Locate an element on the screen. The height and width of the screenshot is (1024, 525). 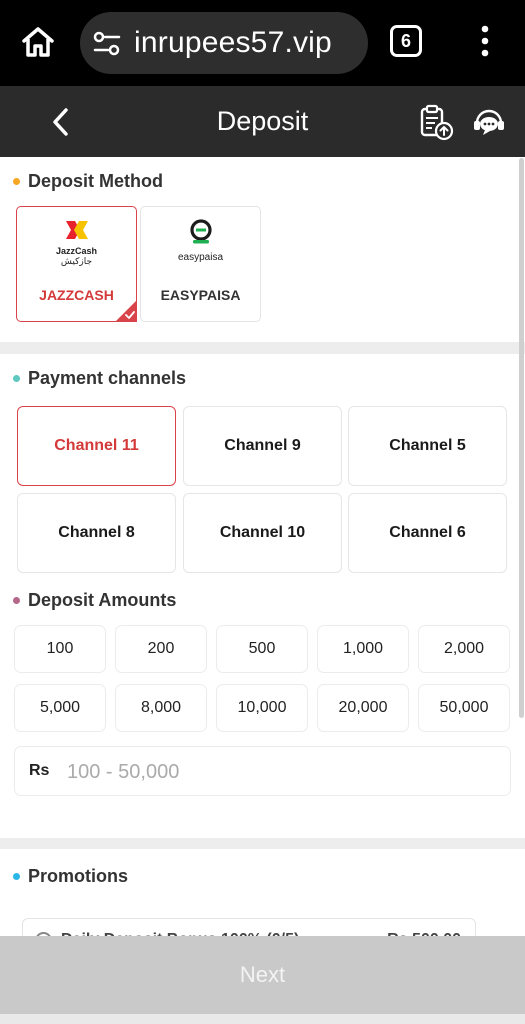
method-jazzcash: JazzCash جازکیش JAZZCASH is located at coordinates (76, 264).